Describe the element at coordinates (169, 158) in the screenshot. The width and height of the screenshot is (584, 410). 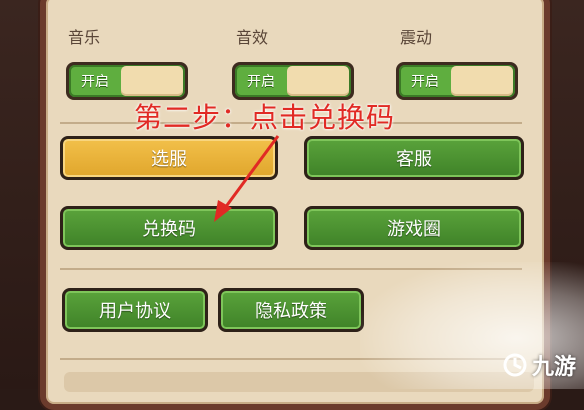
I see `select-server-button: 选服` at that location.